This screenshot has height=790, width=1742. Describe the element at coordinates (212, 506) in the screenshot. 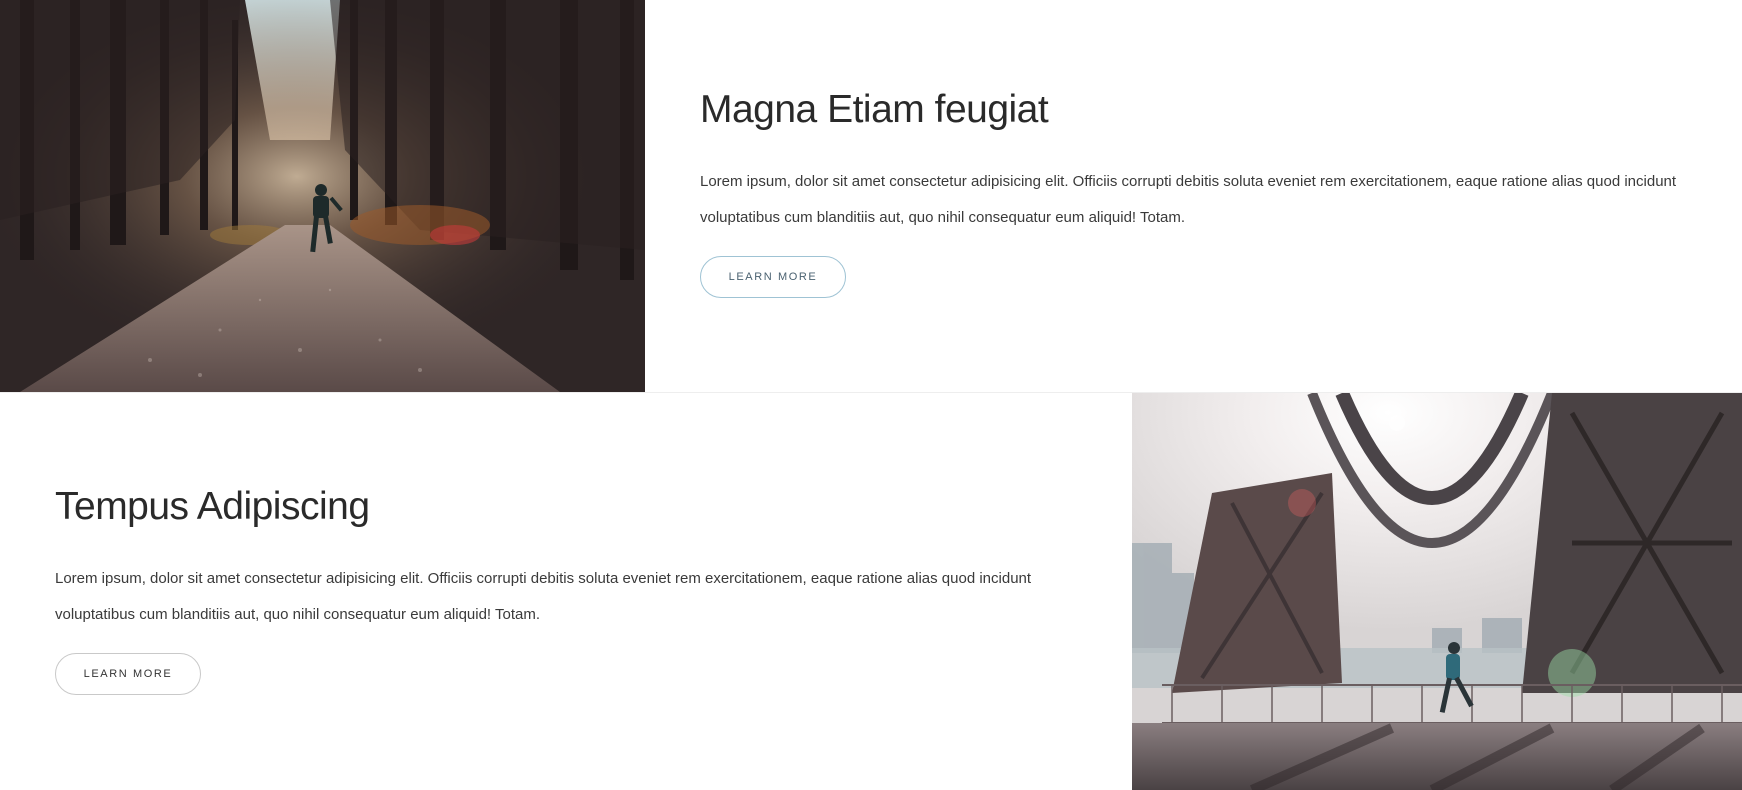

I see `section-heading: Tempus Adipiscing` at that location.